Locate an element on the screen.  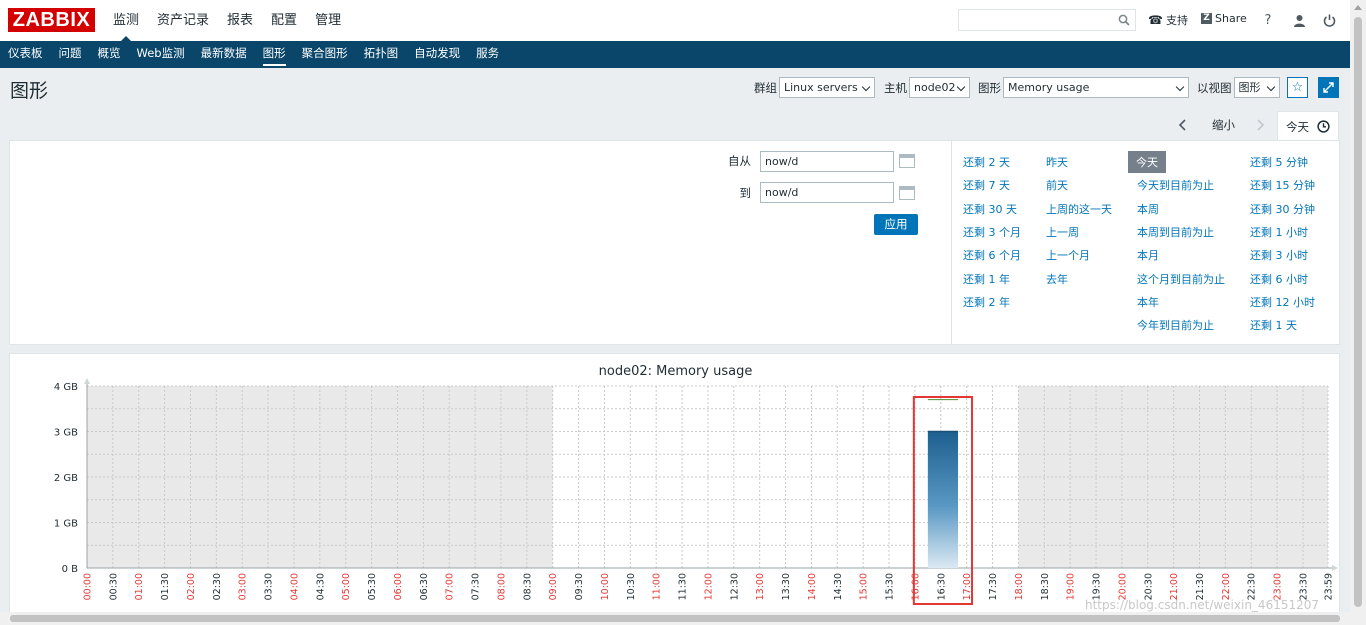
x-tick-label: 06:30 is located at coordinates (424, 586).